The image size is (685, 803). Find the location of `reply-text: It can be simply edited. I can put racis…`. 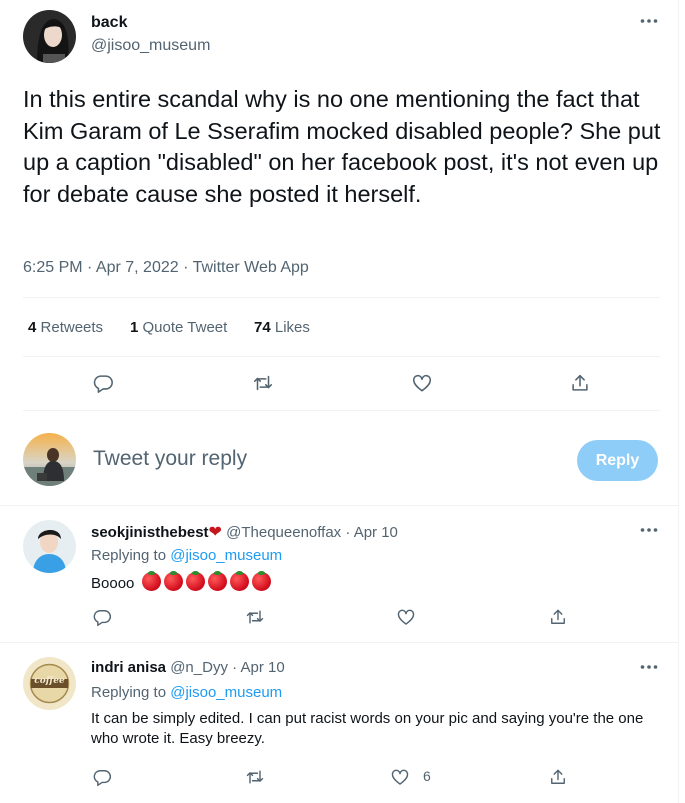

reply-text: It can be simply edited. I can put racis… is located at coordinates (367, 728).